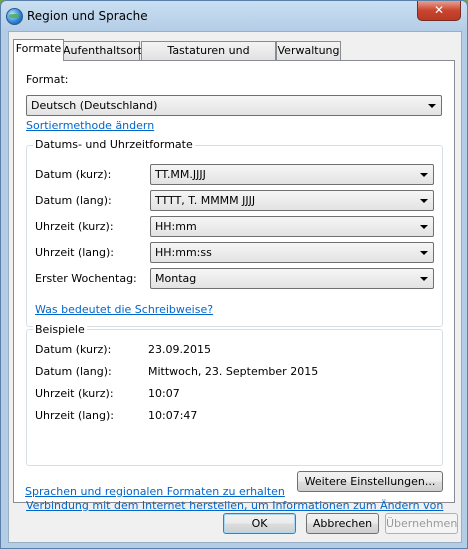  Describe the element at coordinates (259, 523) in the screenshot. I see `ok-button: OK` at that location.